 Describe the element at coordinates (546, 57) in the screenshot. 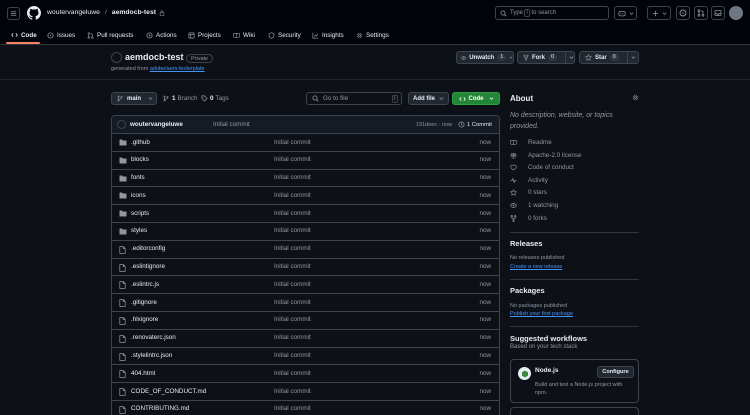

I see `fork-button: Fork 0` at that location.